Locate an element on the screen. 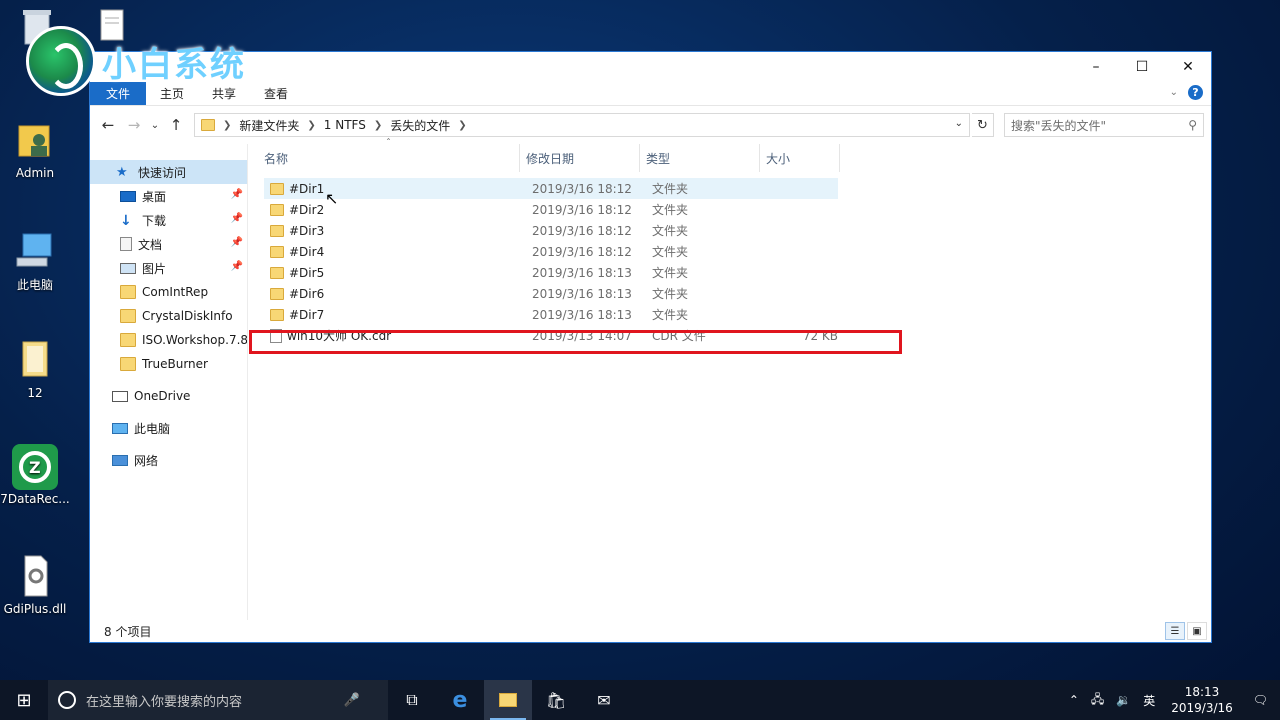 The image size is (1280, 720). nav-network: 网络 is located at coordinates (168, 460).